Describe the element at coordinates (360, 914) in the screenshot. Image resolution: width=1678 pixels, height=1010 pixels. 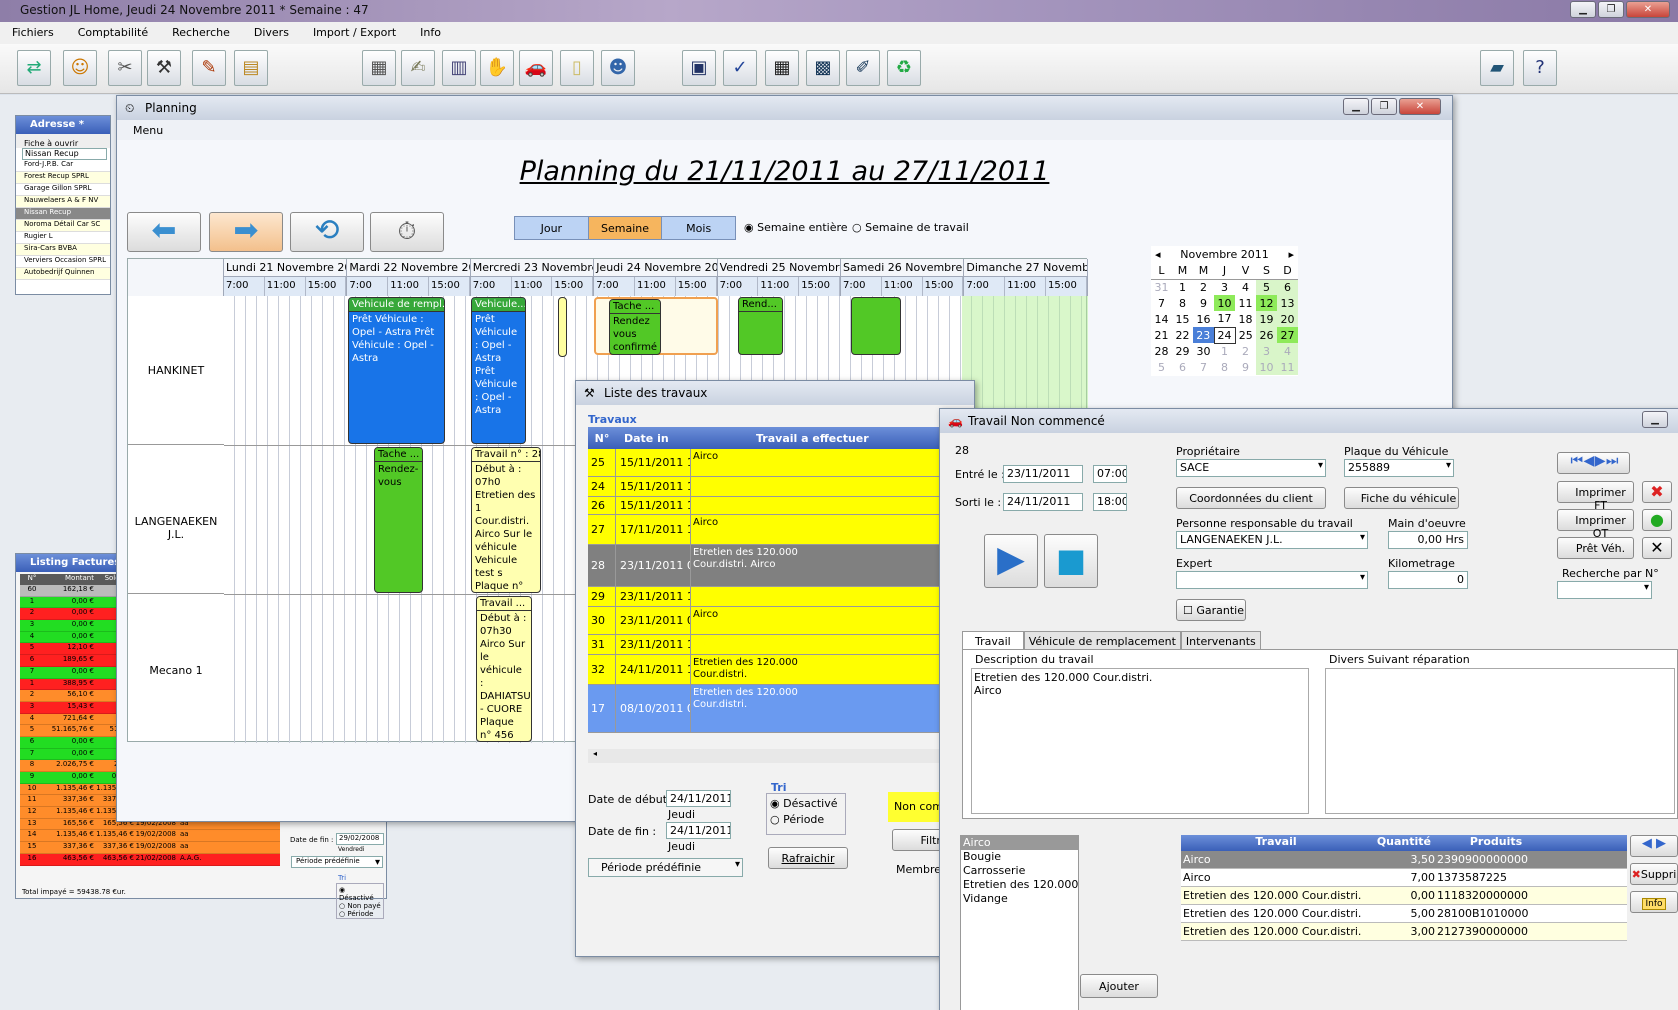
I see `fact-tri-periode: ○ Période` at that location.